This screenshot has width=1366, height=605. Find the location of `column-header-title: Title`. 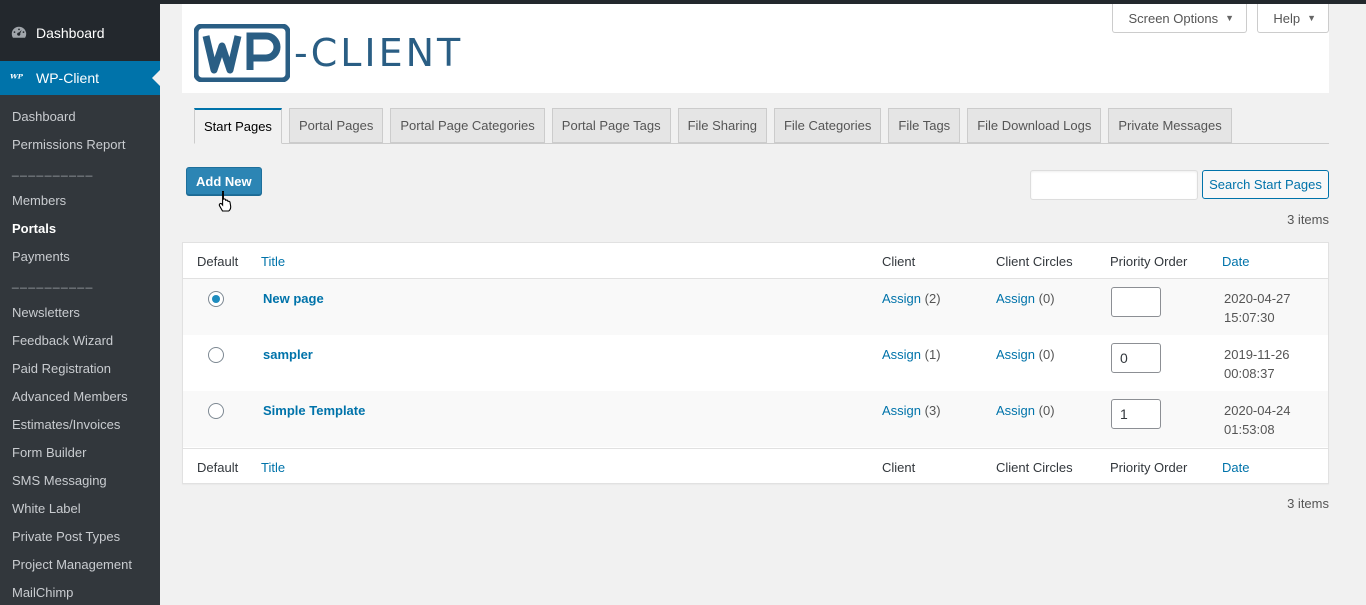

column-header-title: Title is located at coordinates (273, 261).